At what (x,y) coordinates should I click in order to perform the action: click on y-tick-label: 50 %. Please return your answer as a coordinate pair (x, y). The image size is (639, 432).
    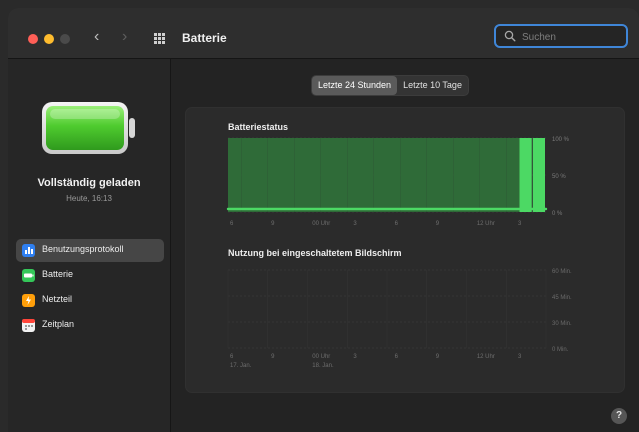
    Looking at the image, I should click on (559, 177).